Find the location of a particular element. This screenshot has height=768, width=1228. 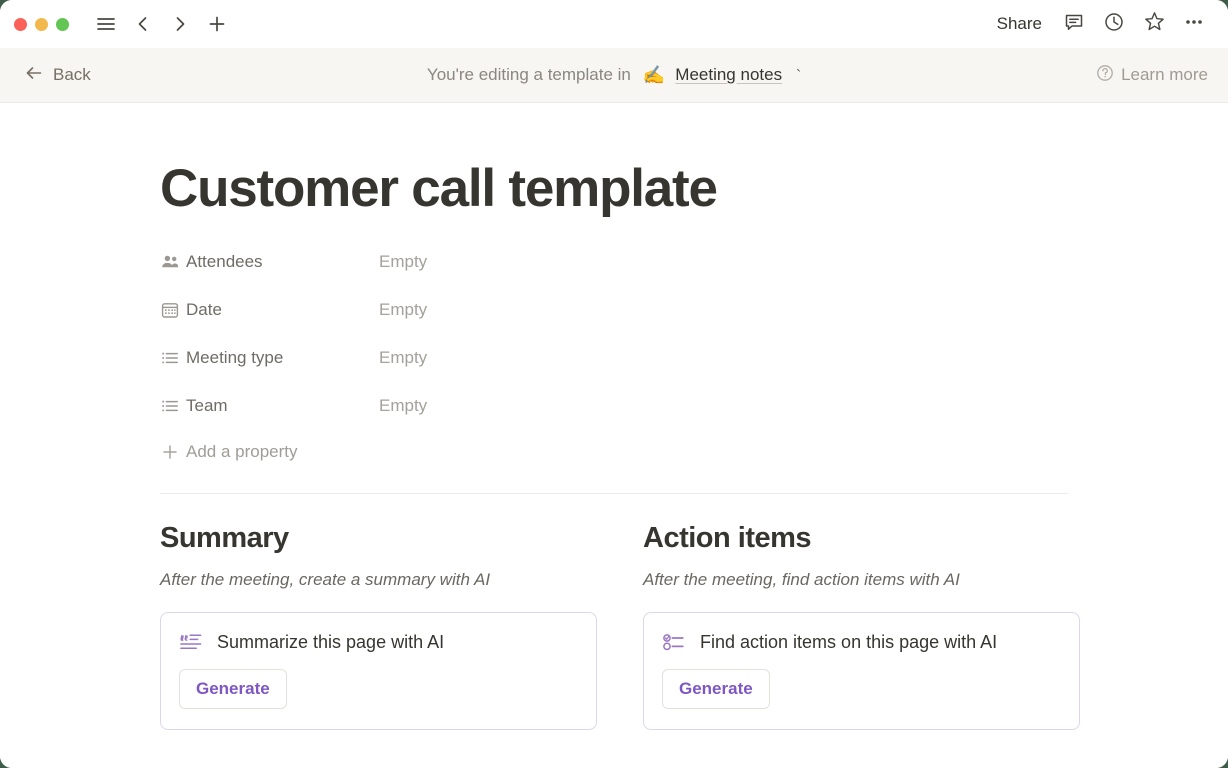

quote-summary-icon is located at coordinates (191, 642).